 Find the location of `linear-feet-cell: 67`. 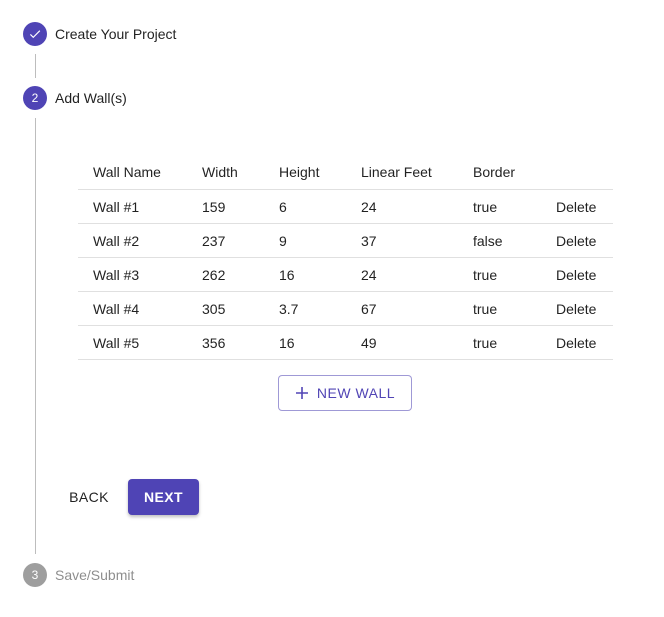

linear-feet-cell: 67 is located at coordinates (417, 308).